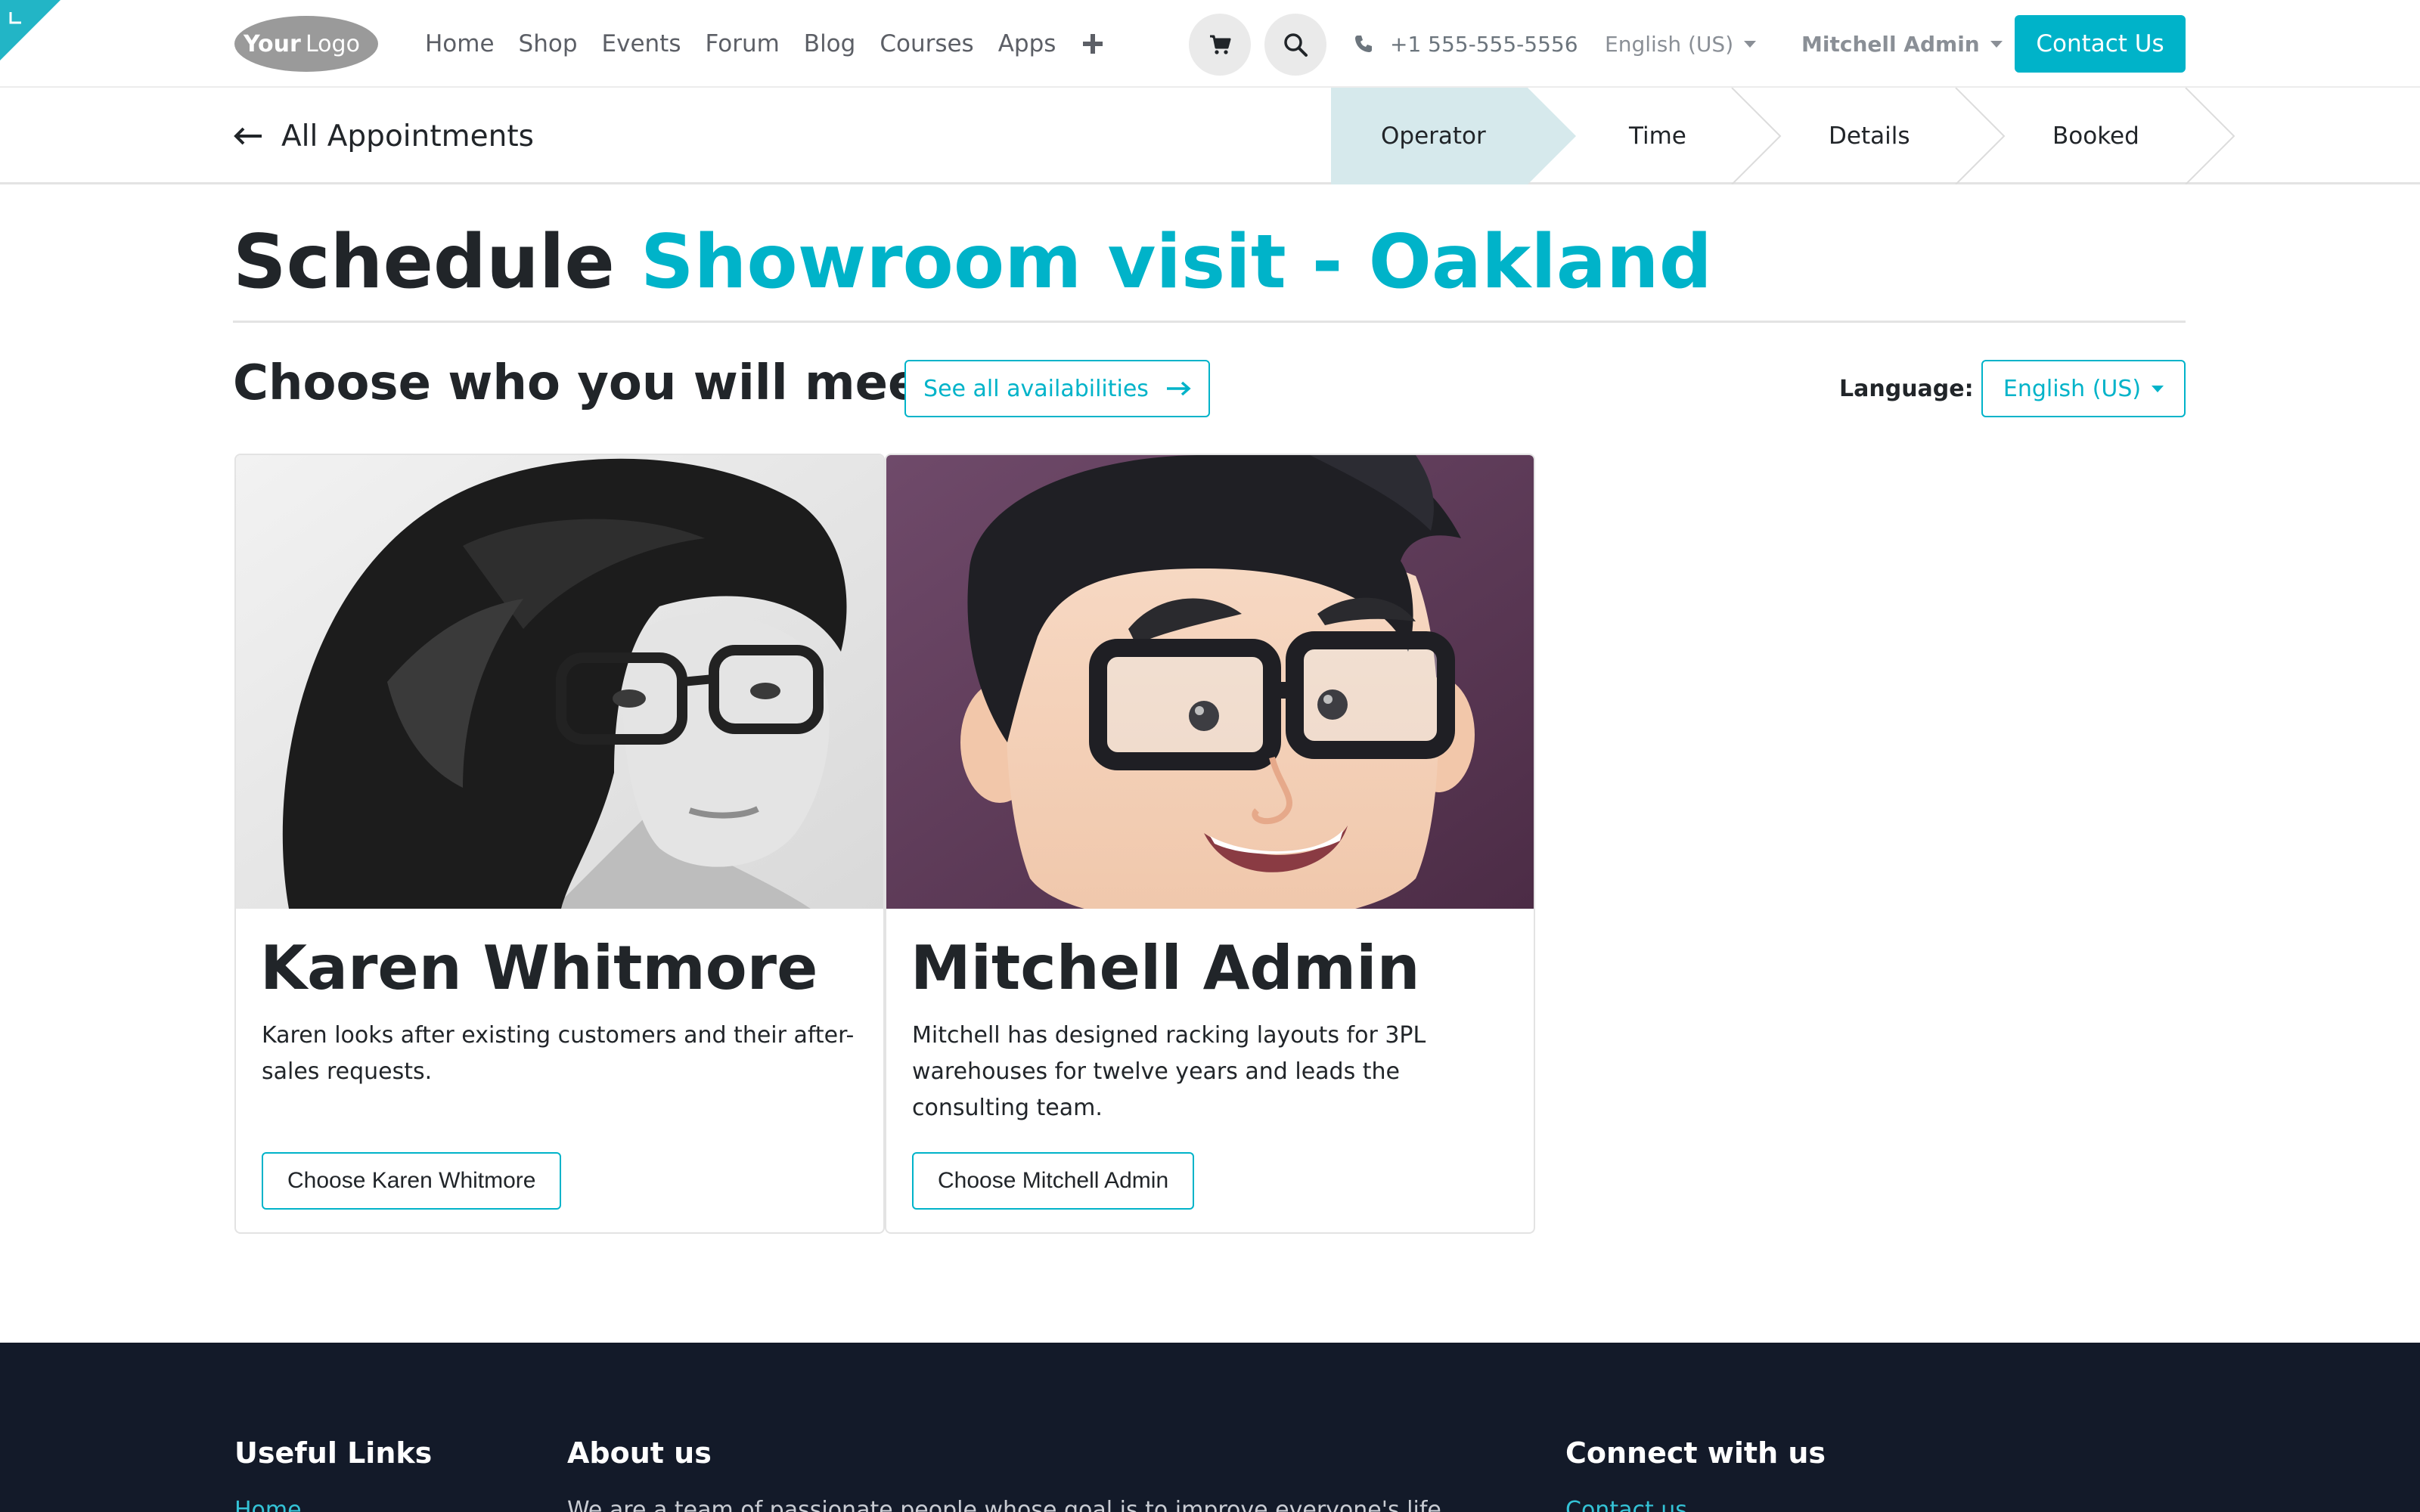 This screenshot has width=2420, height=1512. Describe the element at coordinates (1890, 44) in the screenshot. I see `user-name: Mitchell Admin` at that location.